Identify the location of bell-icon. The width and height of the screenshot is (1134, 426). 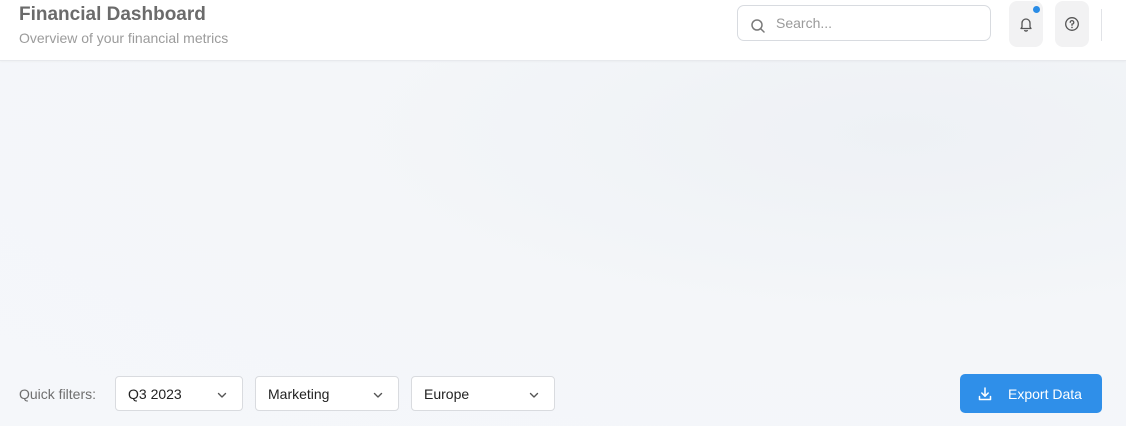
(1026, 25).